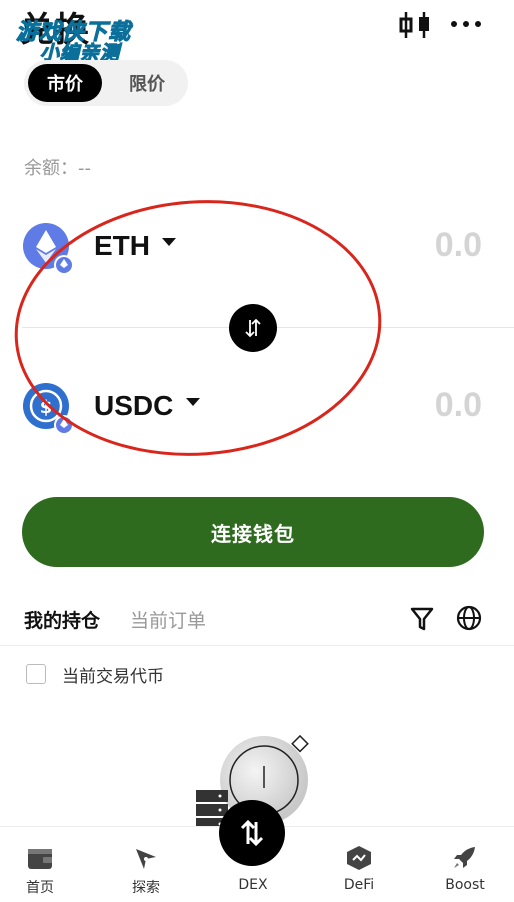 The width and height of the screenshot is (514, 902). Describe the element at coordinates (253, 885) in the screenshot. I see `nav-label: DEX` at that location.